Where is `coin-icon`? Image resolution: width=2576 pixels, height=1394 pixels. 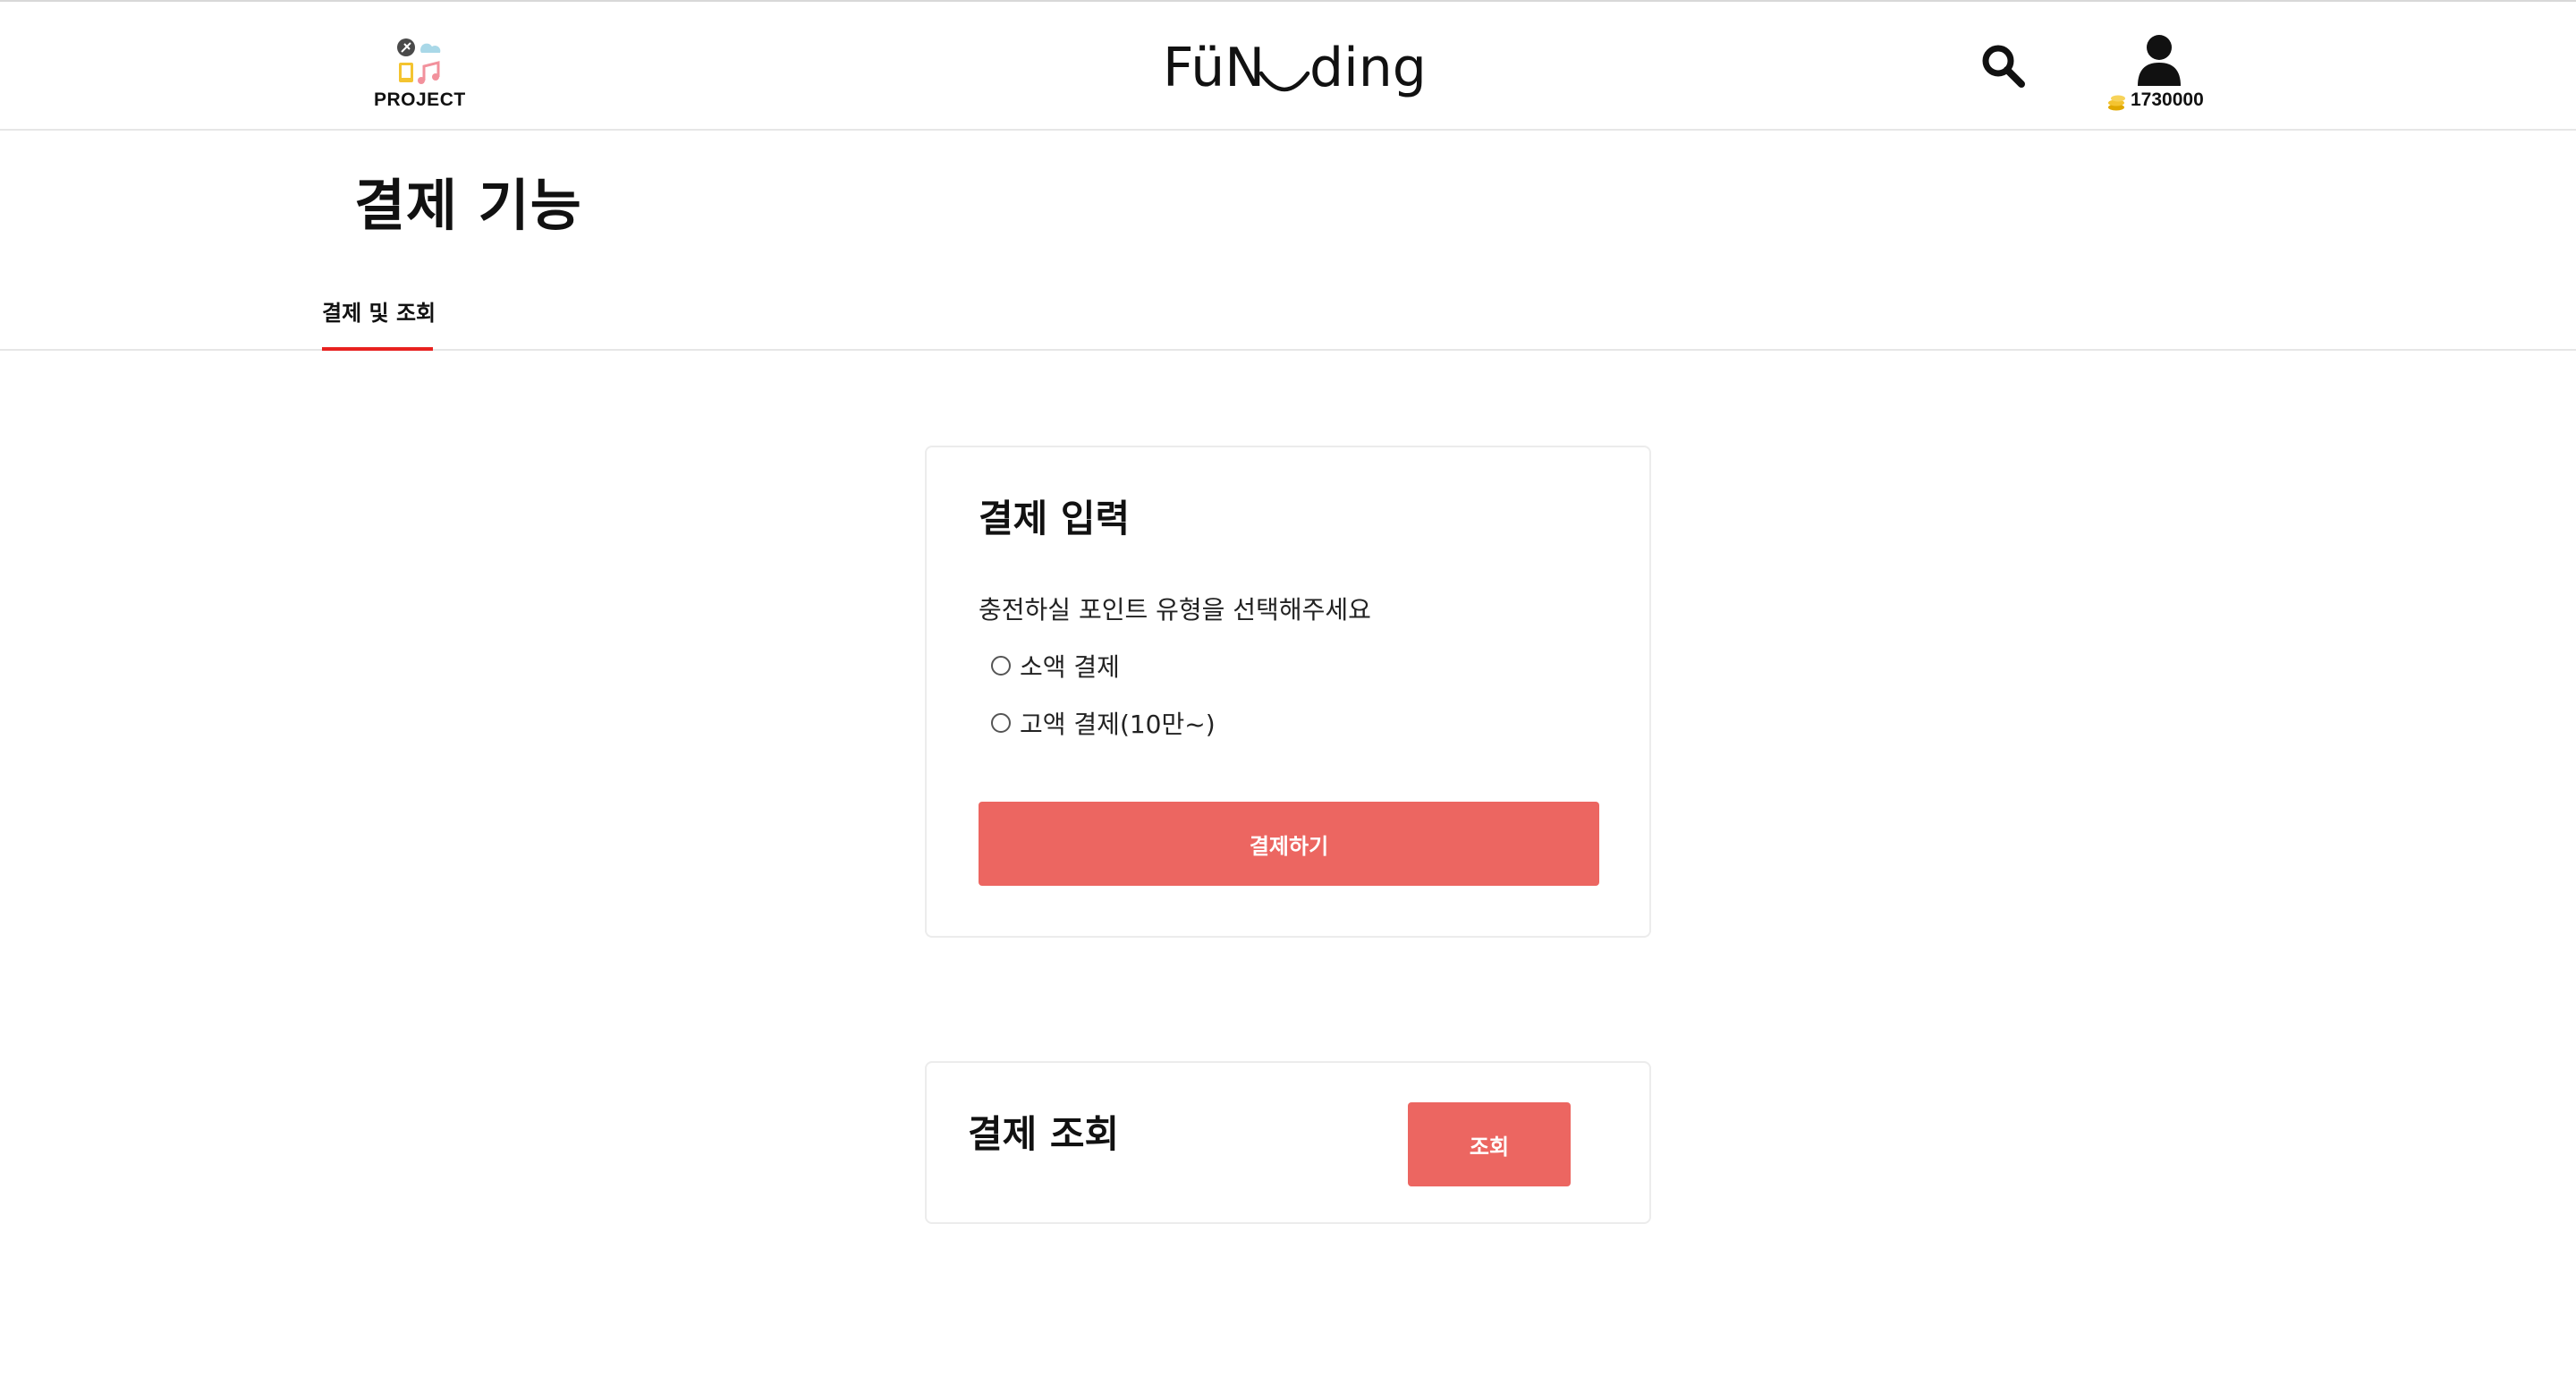
coin-icon is located at coordinates (2116, 103).